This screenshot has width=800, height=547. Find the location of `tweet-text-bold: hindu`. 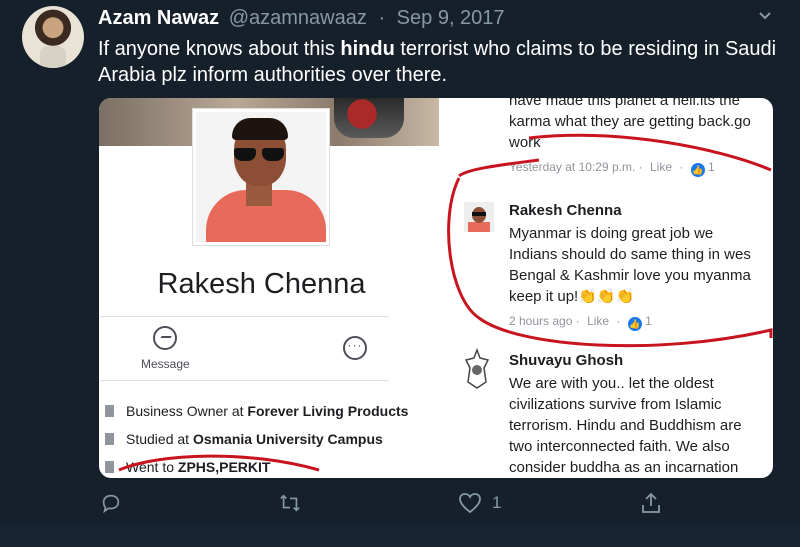

tweet-text-bold: hindu is located at coordinates (367, 49).